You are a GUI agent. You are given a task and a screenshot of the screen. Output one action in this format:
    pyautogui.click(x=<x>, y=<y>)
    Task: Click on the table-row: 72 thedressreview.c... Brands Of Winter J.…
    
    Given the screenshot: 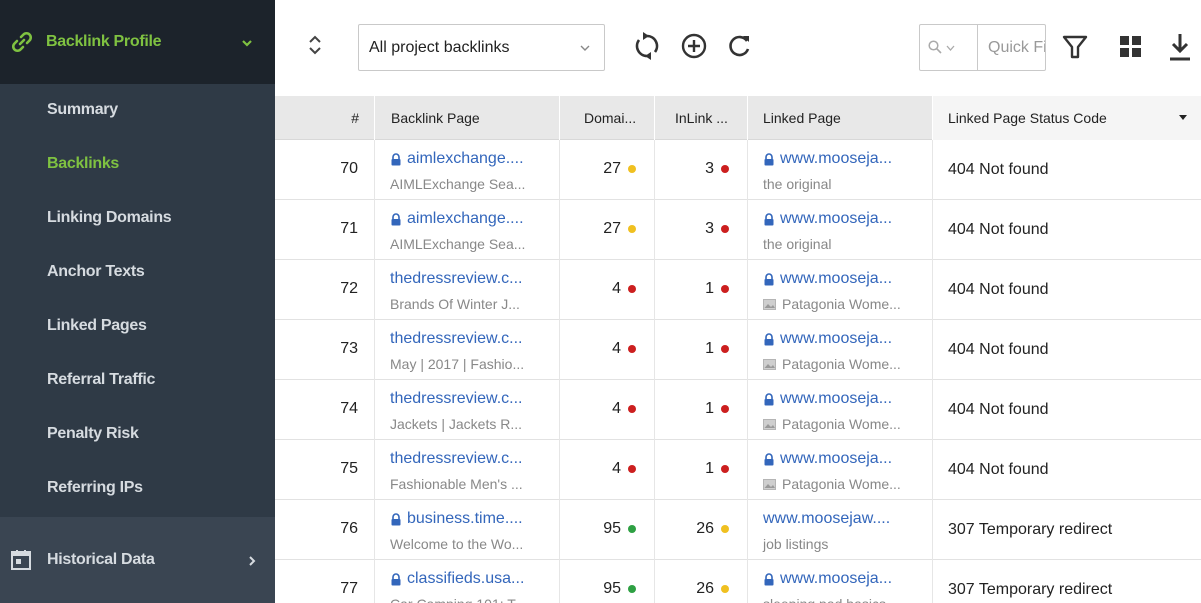 What is the action you would take?
    pyautogui.click(x=738, y=290)
    